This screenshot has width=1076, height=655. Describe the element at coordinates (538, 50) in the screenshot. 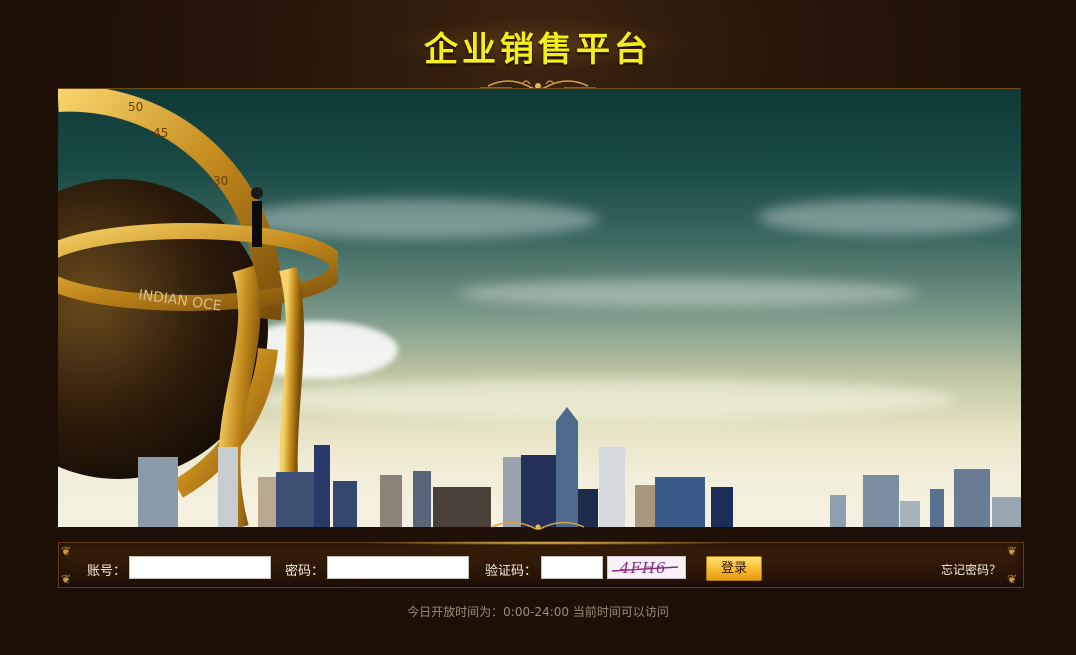

I see `page-title: 企业销售平台` at that location.